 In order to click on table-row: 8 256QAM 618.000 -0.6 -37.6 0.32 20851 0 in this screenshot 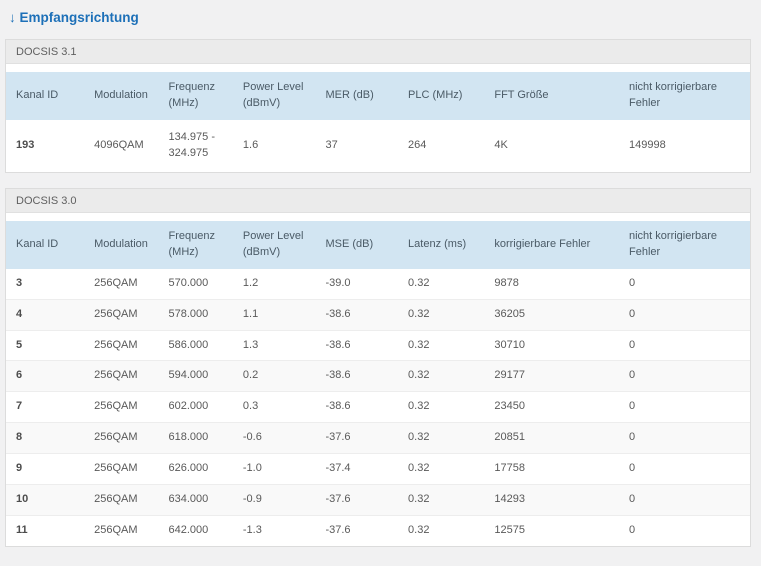, I will do `click(378, 438)`.